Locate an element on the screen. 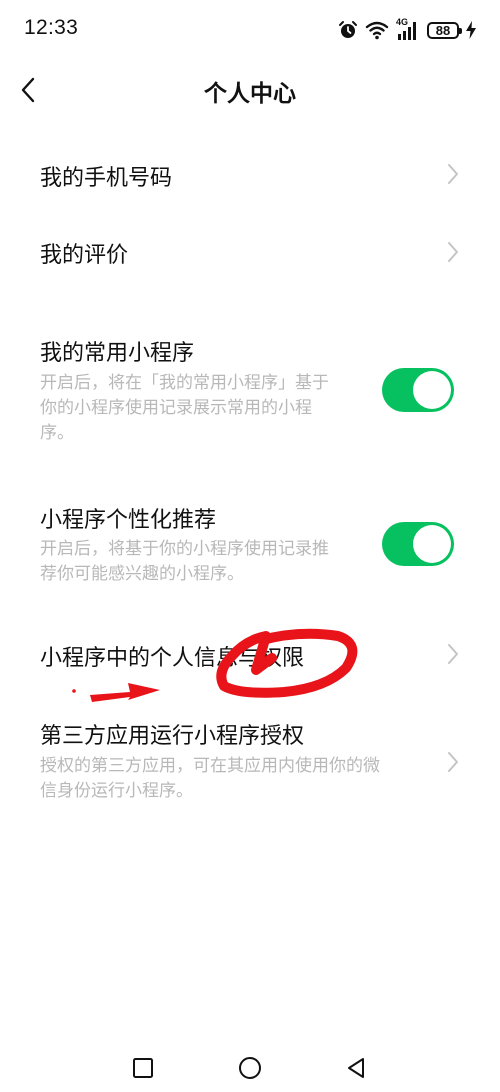 This screenshot has height=1092, width=500. recent-apps-button is located at coordinates (143, 1068).